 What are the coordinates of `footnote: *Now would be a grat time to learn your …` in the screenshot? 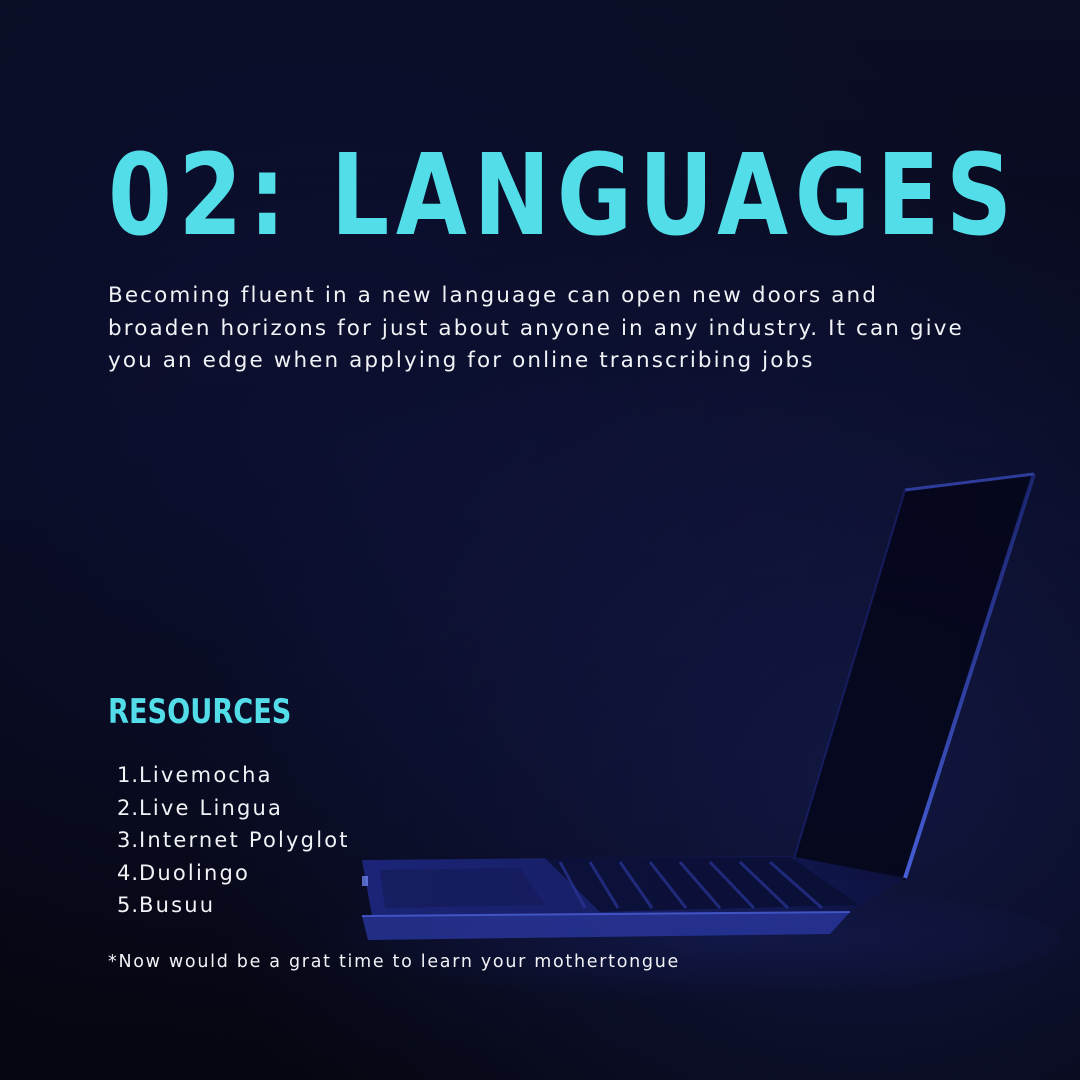 It's located at (394, 962).